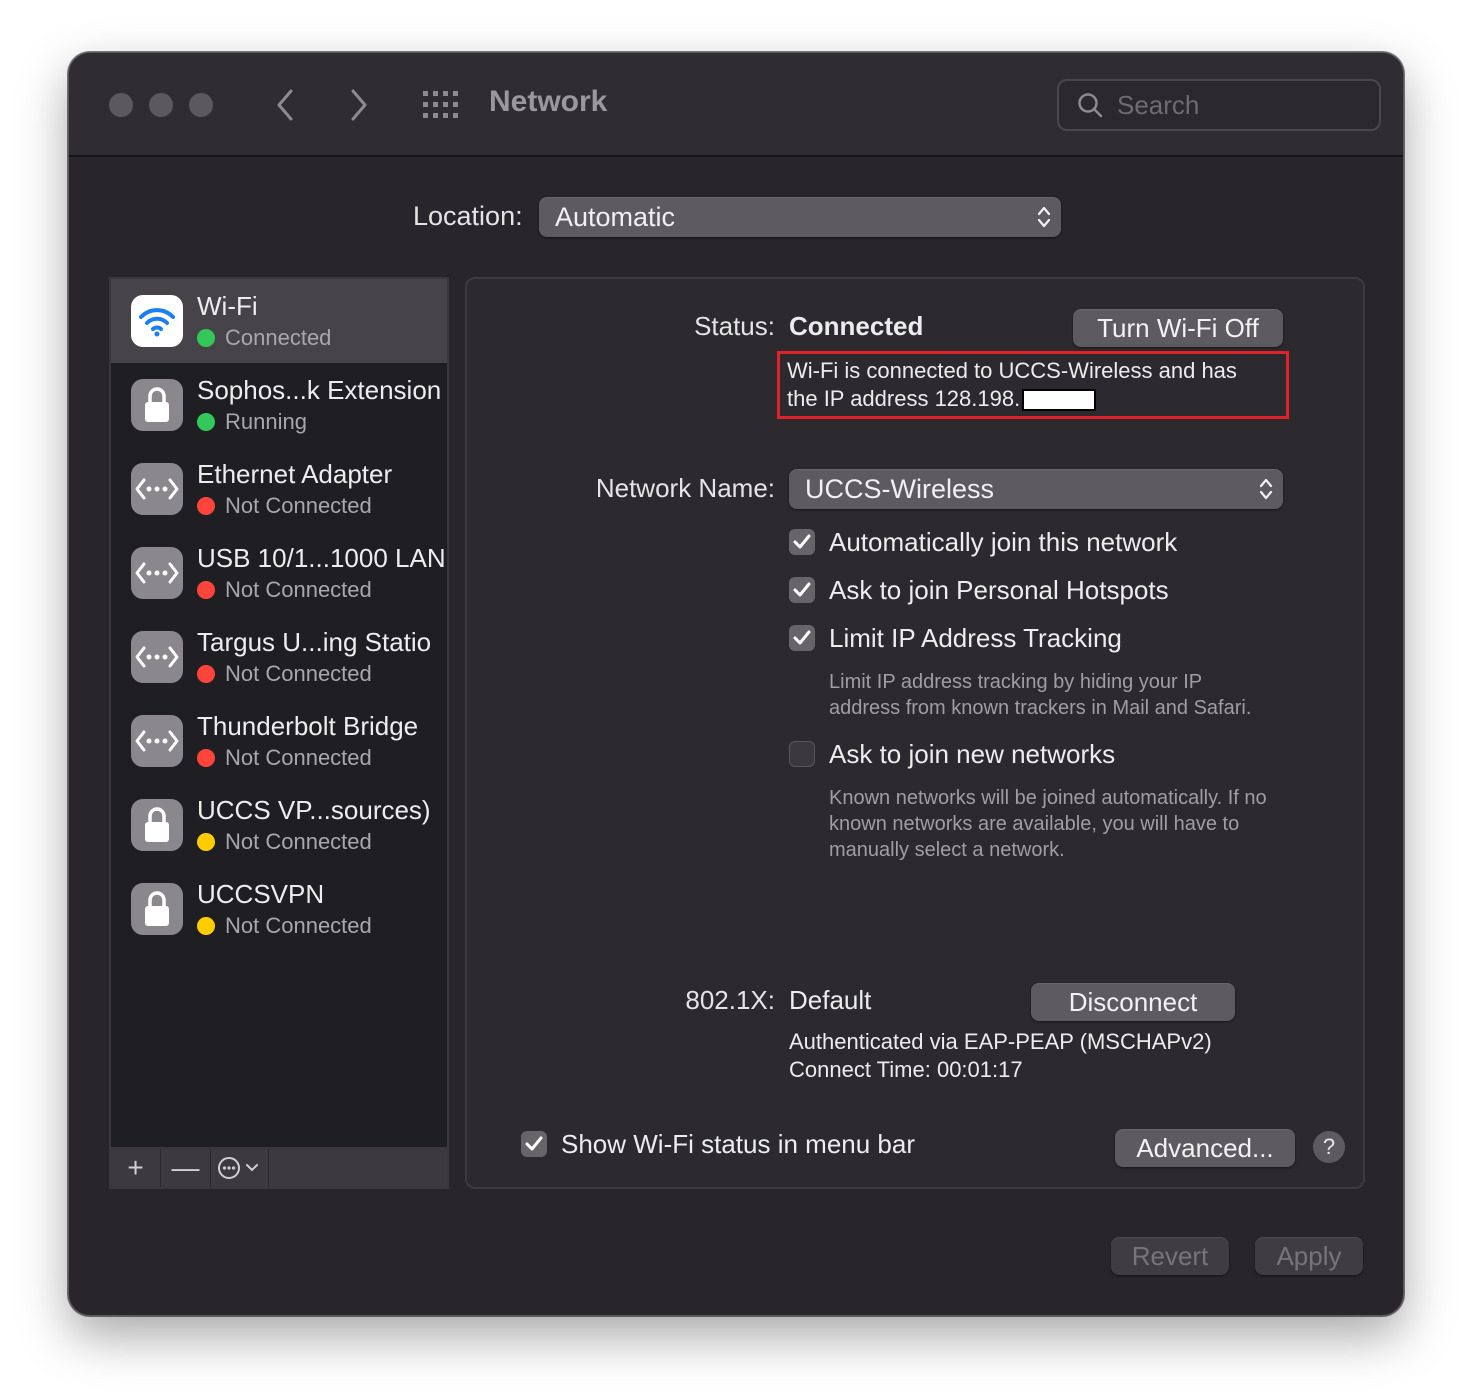 The height and width of the screenshot is (1400, 1472). I want to click on service-name: Sophos...k Extension, so click(319, 390).